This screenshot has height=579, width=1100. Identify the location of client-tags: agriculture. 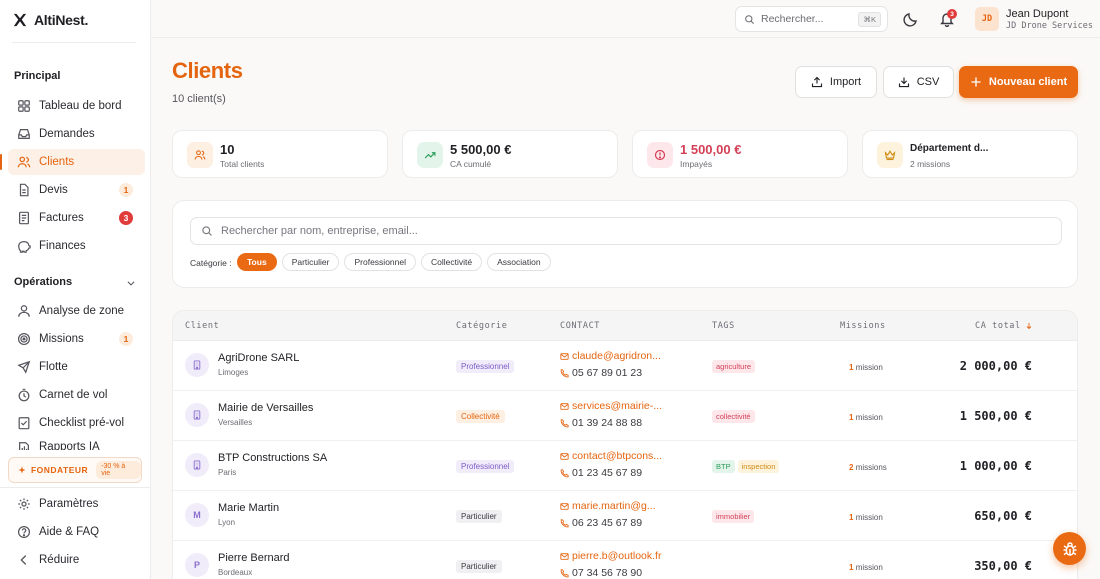
(734, 366).